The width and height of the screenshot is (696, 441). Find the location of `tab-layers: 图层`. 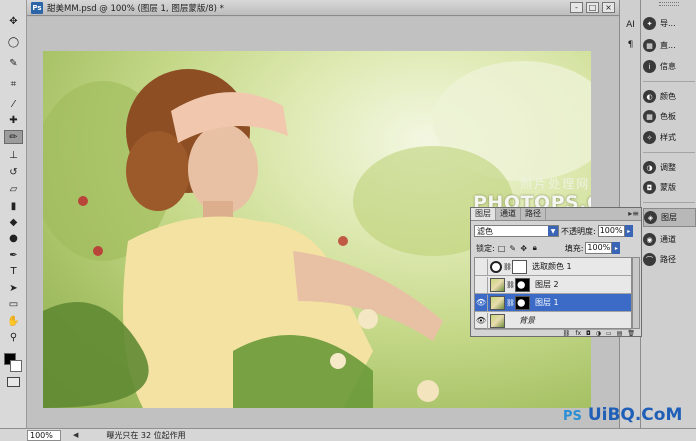

tab-layers: 图层 is located at coordinates (483, 214).